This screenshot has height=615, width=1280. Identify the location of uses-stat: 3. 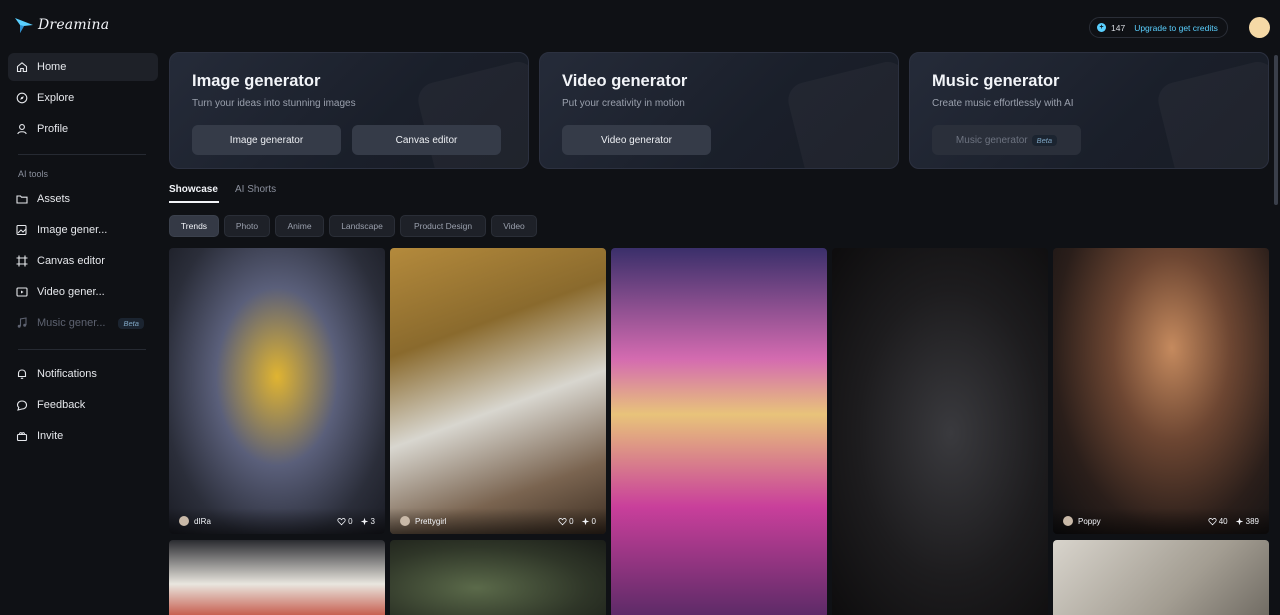
(367, 521).